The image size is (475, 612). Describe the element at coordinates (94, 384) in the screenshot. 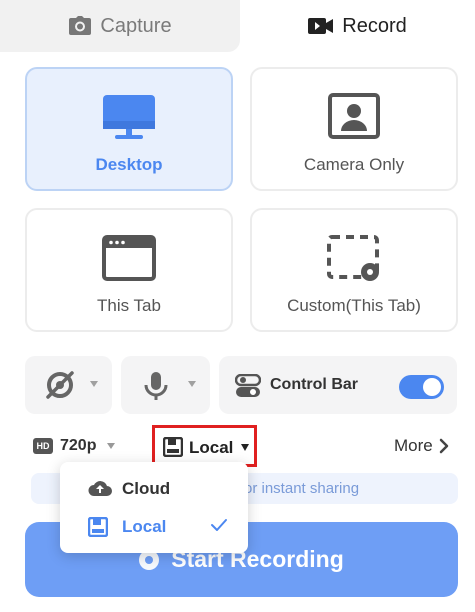

I see `camera-dropdown-caret-icon` at that location.